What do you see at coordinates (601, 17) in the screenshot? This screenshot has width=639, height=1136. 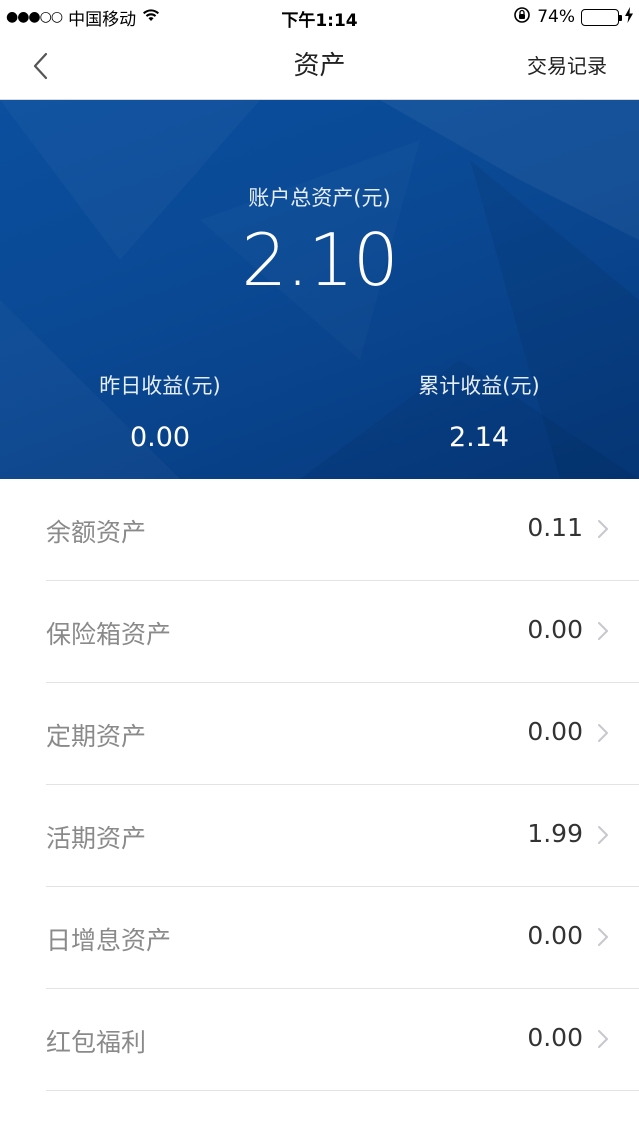 I see `battery-icon` at bounding box center [601, 17].